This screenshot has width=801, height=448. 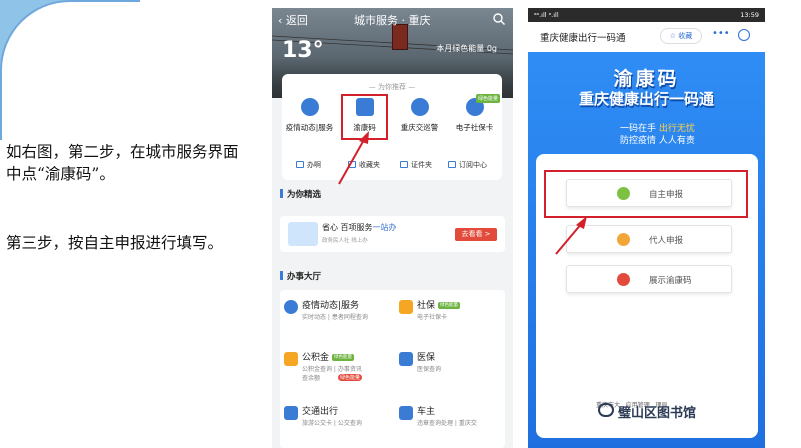 I want to click on slogan-line-2: 防控疫情 人人有责, so click(x=657, y=141).